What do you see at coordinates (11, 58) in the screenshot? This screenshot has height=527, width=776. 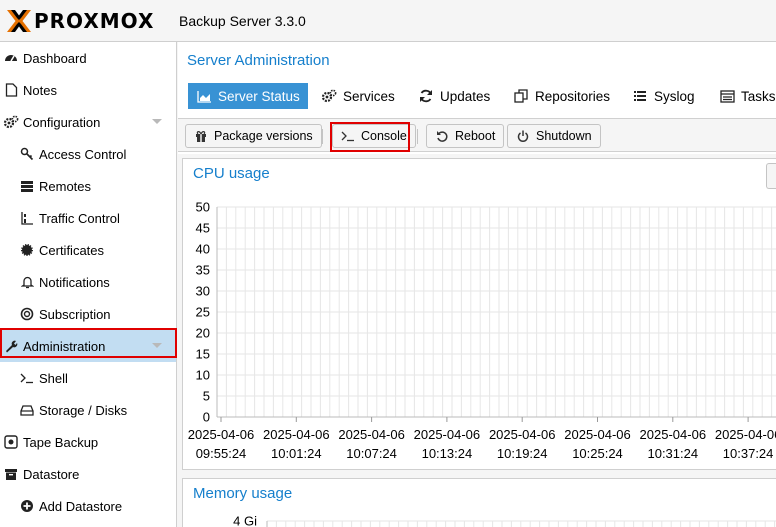 I see `dashboard-icon` at bounding box center [11, 58].